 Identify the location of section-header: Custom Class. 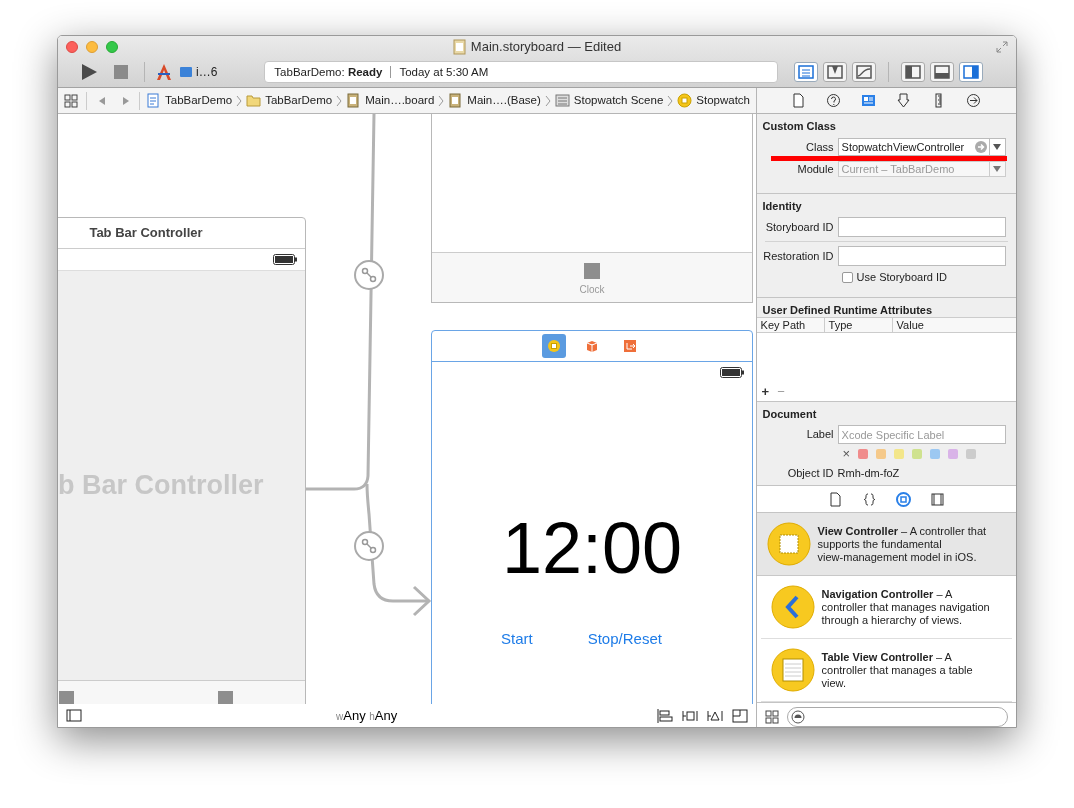
(799, 126).